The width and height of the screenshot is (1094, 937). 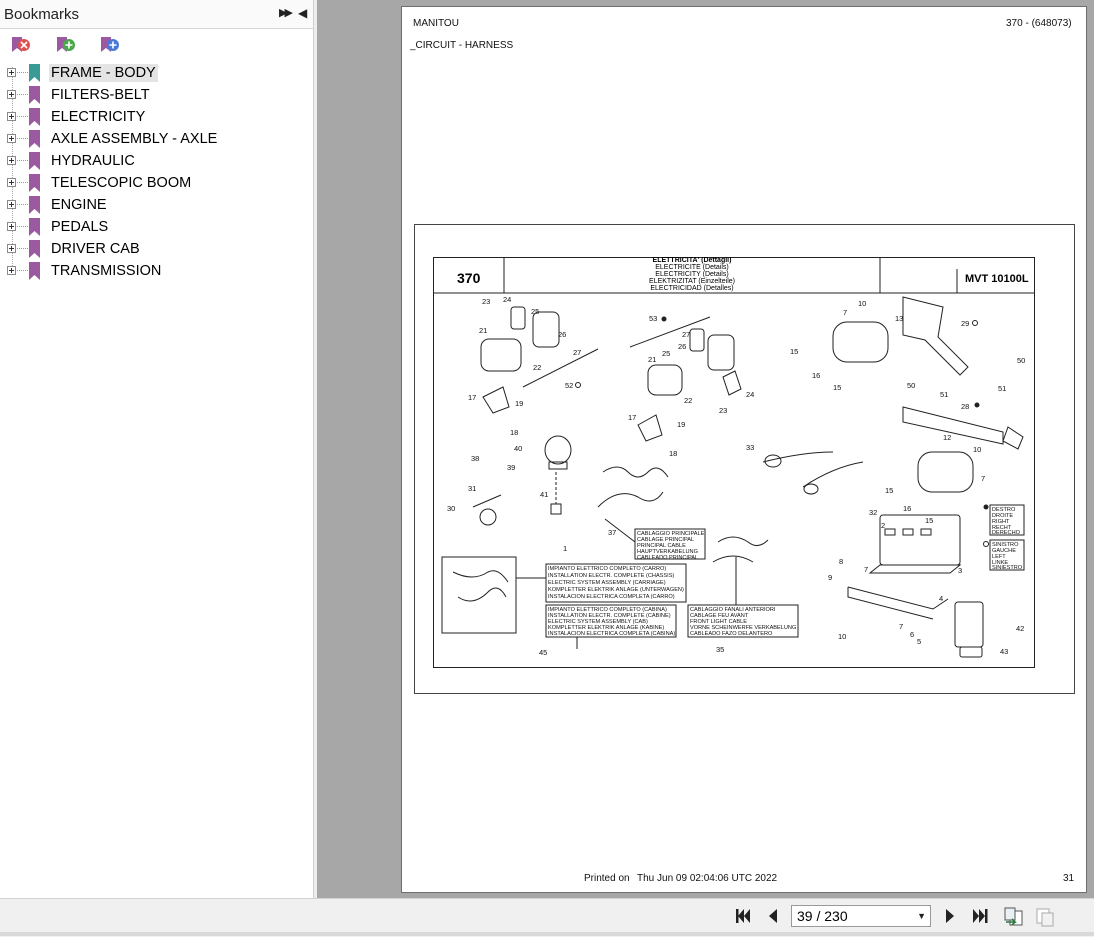 What do you see at coordinates (965, 406) in the screenshot?
I see `part-number: 28` at bounding box center [965, 406].